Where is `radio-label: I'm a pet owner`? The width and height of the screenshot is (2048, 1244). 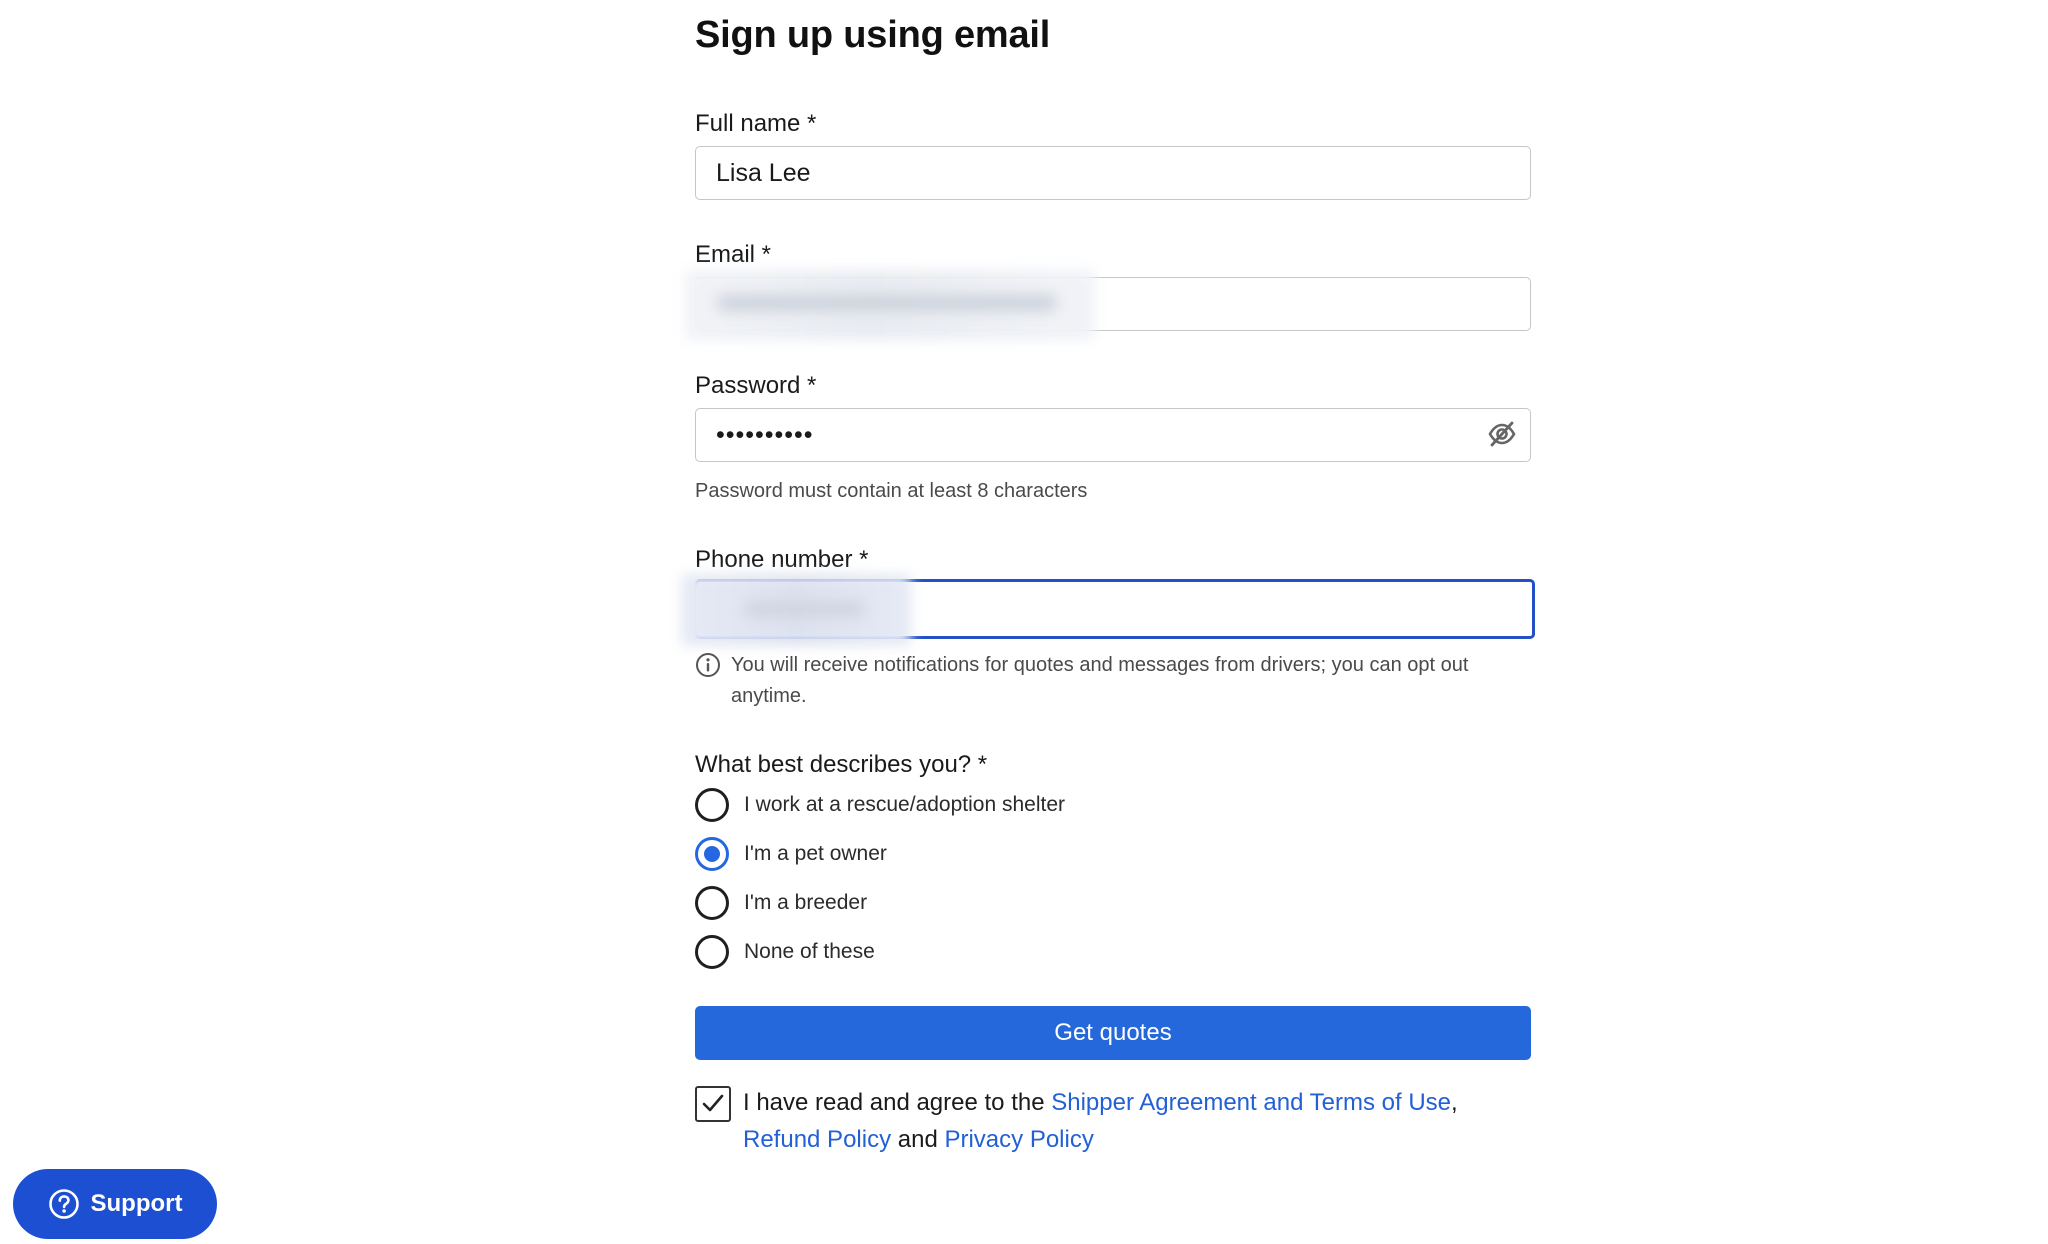
radio-label: I'm a pet owner is located at coordinates (815, 853).